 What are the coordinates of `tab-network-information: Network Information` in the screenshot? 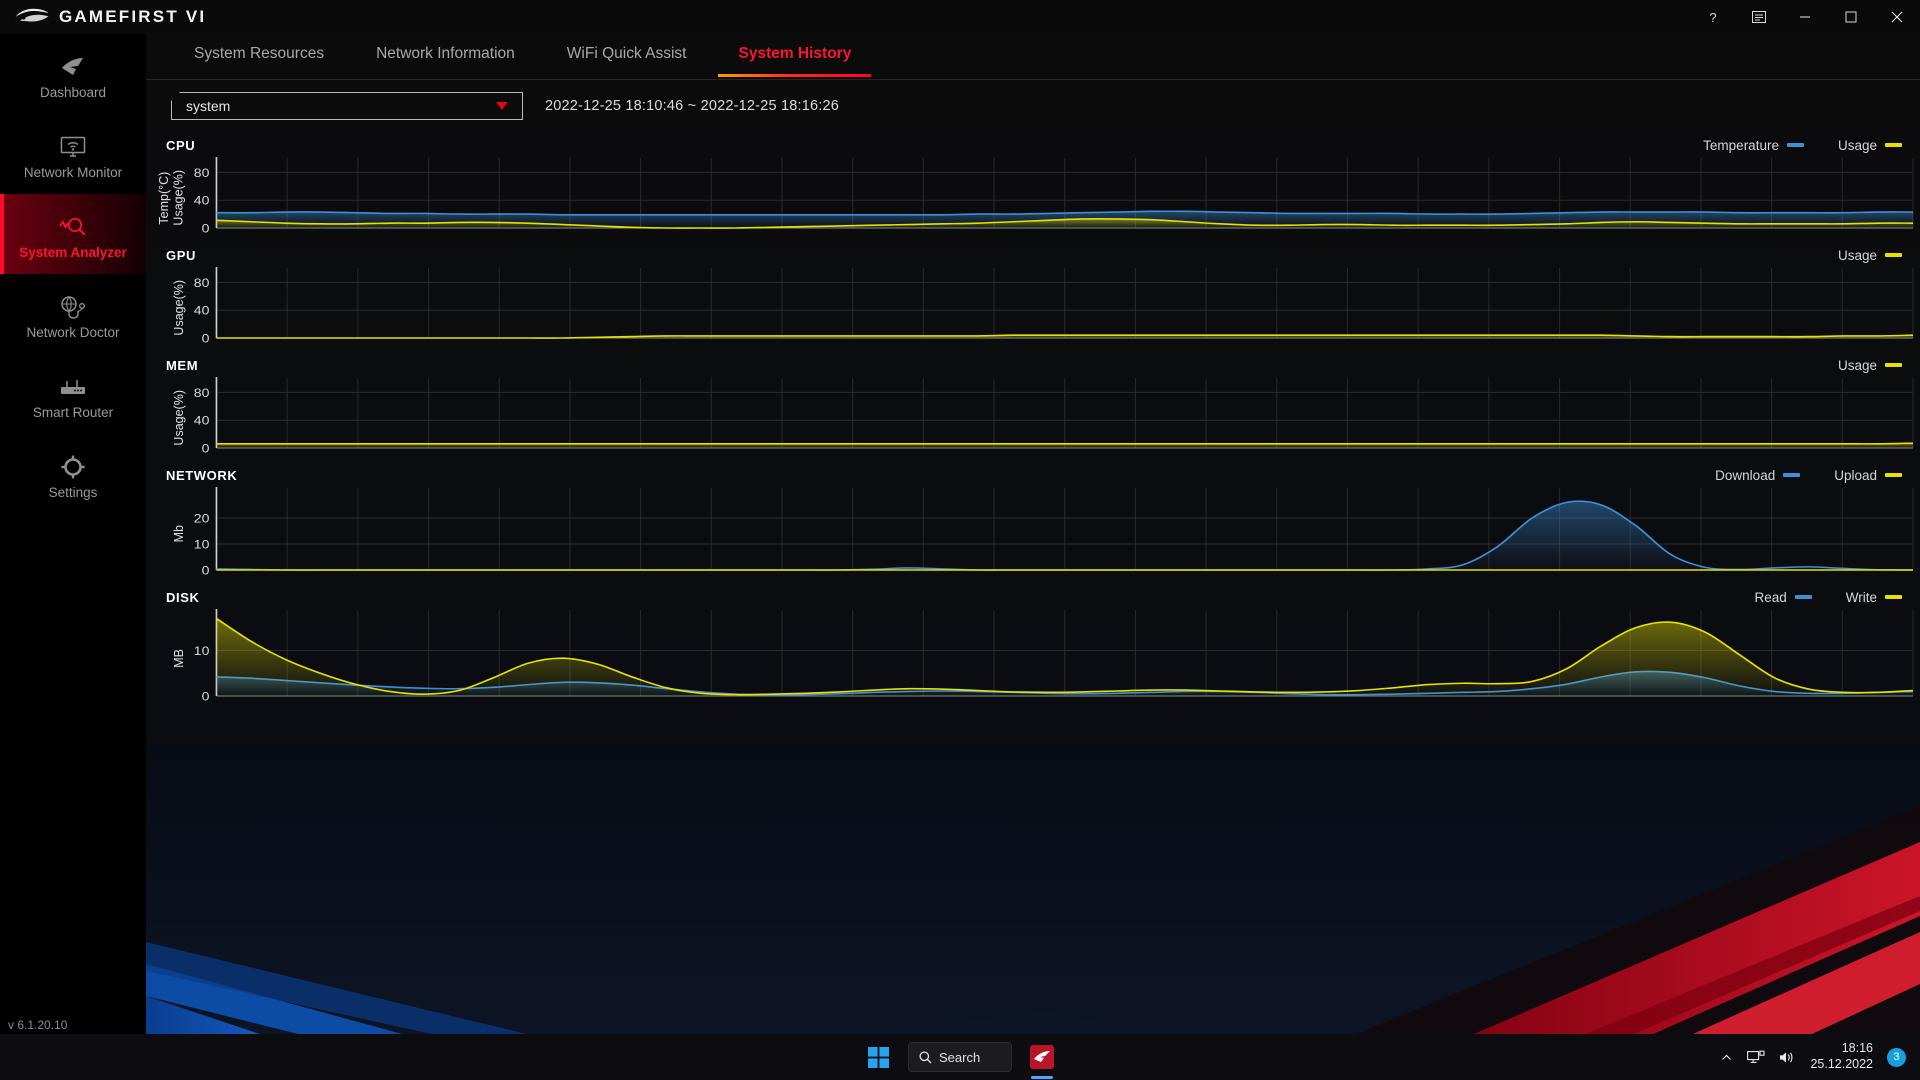 It's located at (445, 54).